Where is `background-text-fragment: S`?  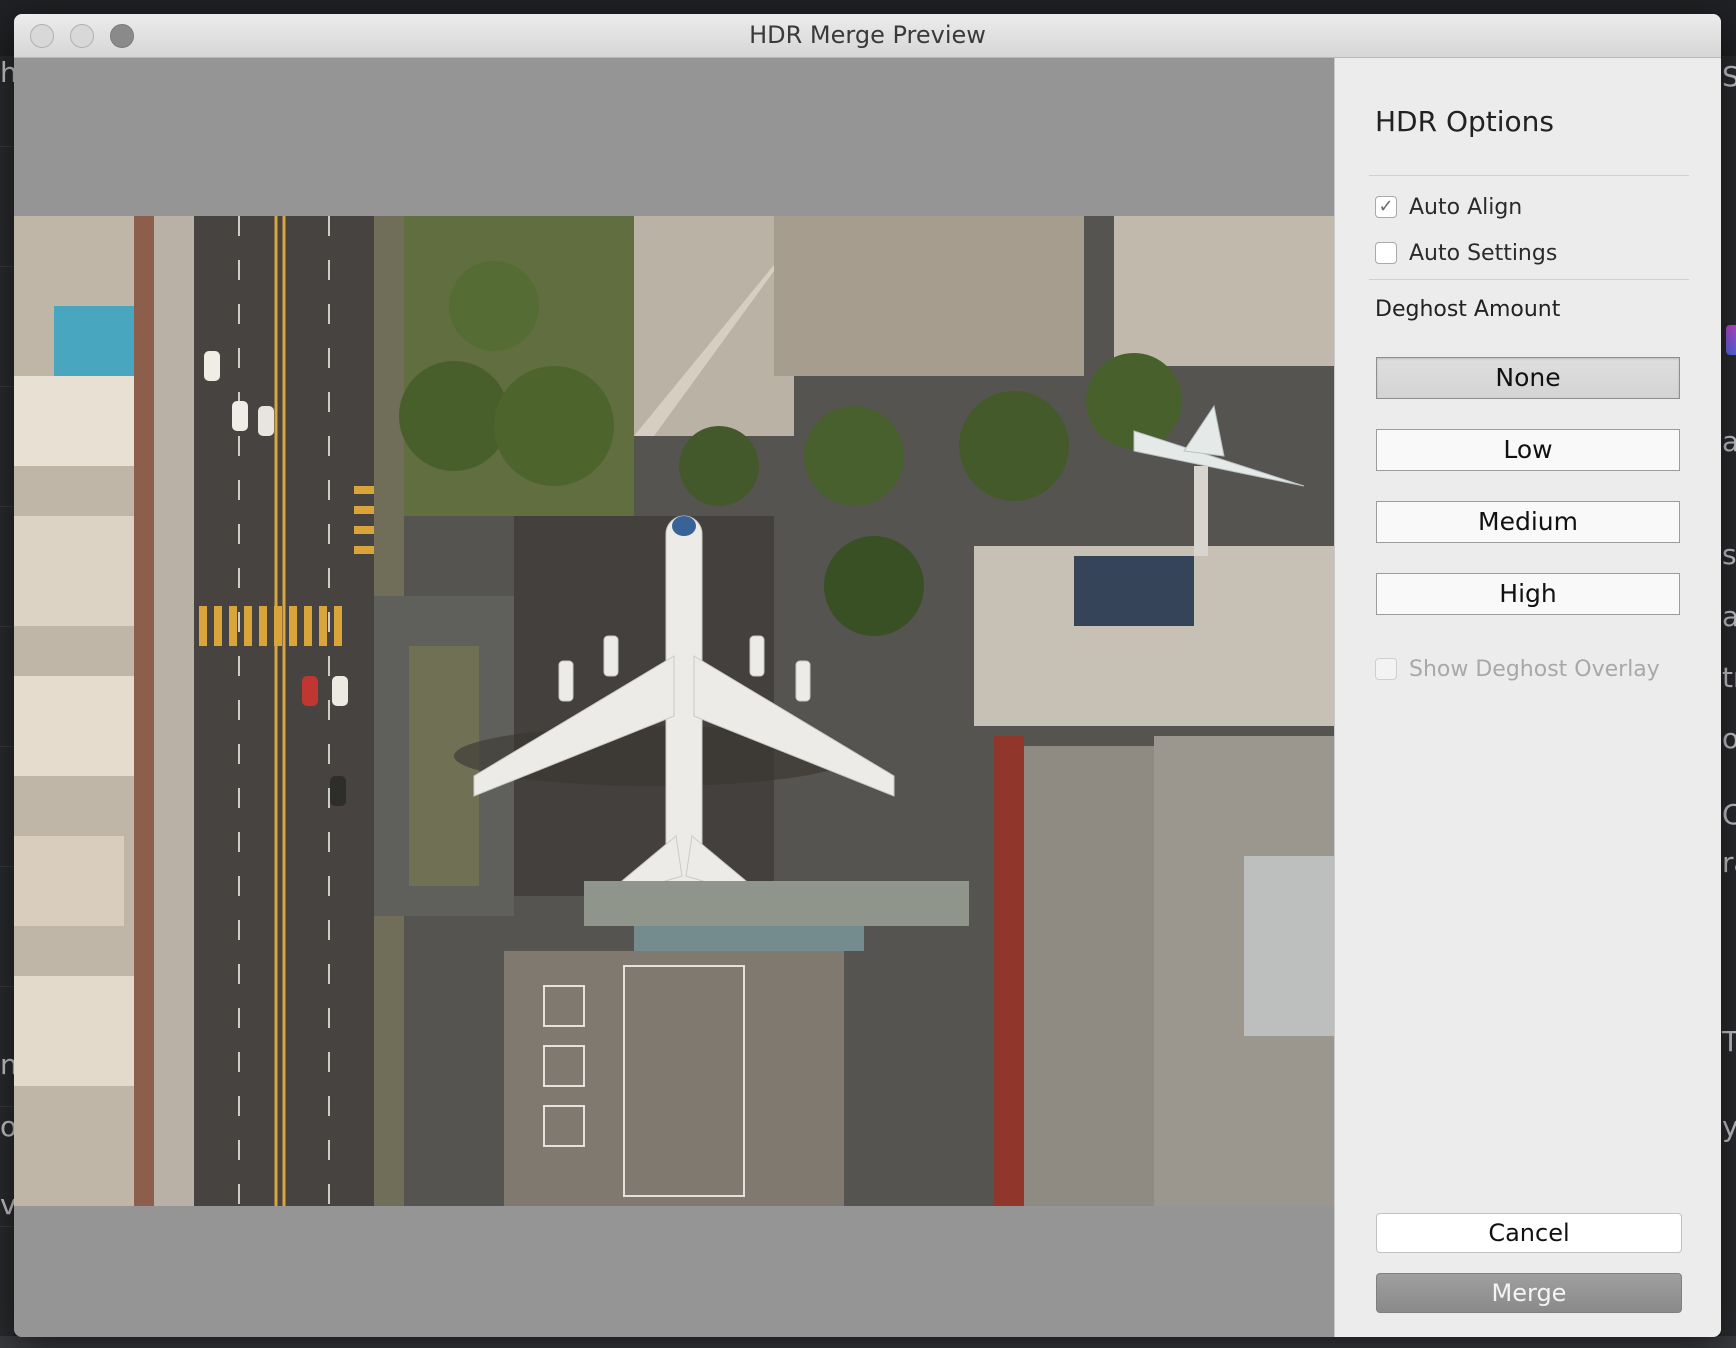 background-text-fragment: S is located at coordinates (1729, 76).